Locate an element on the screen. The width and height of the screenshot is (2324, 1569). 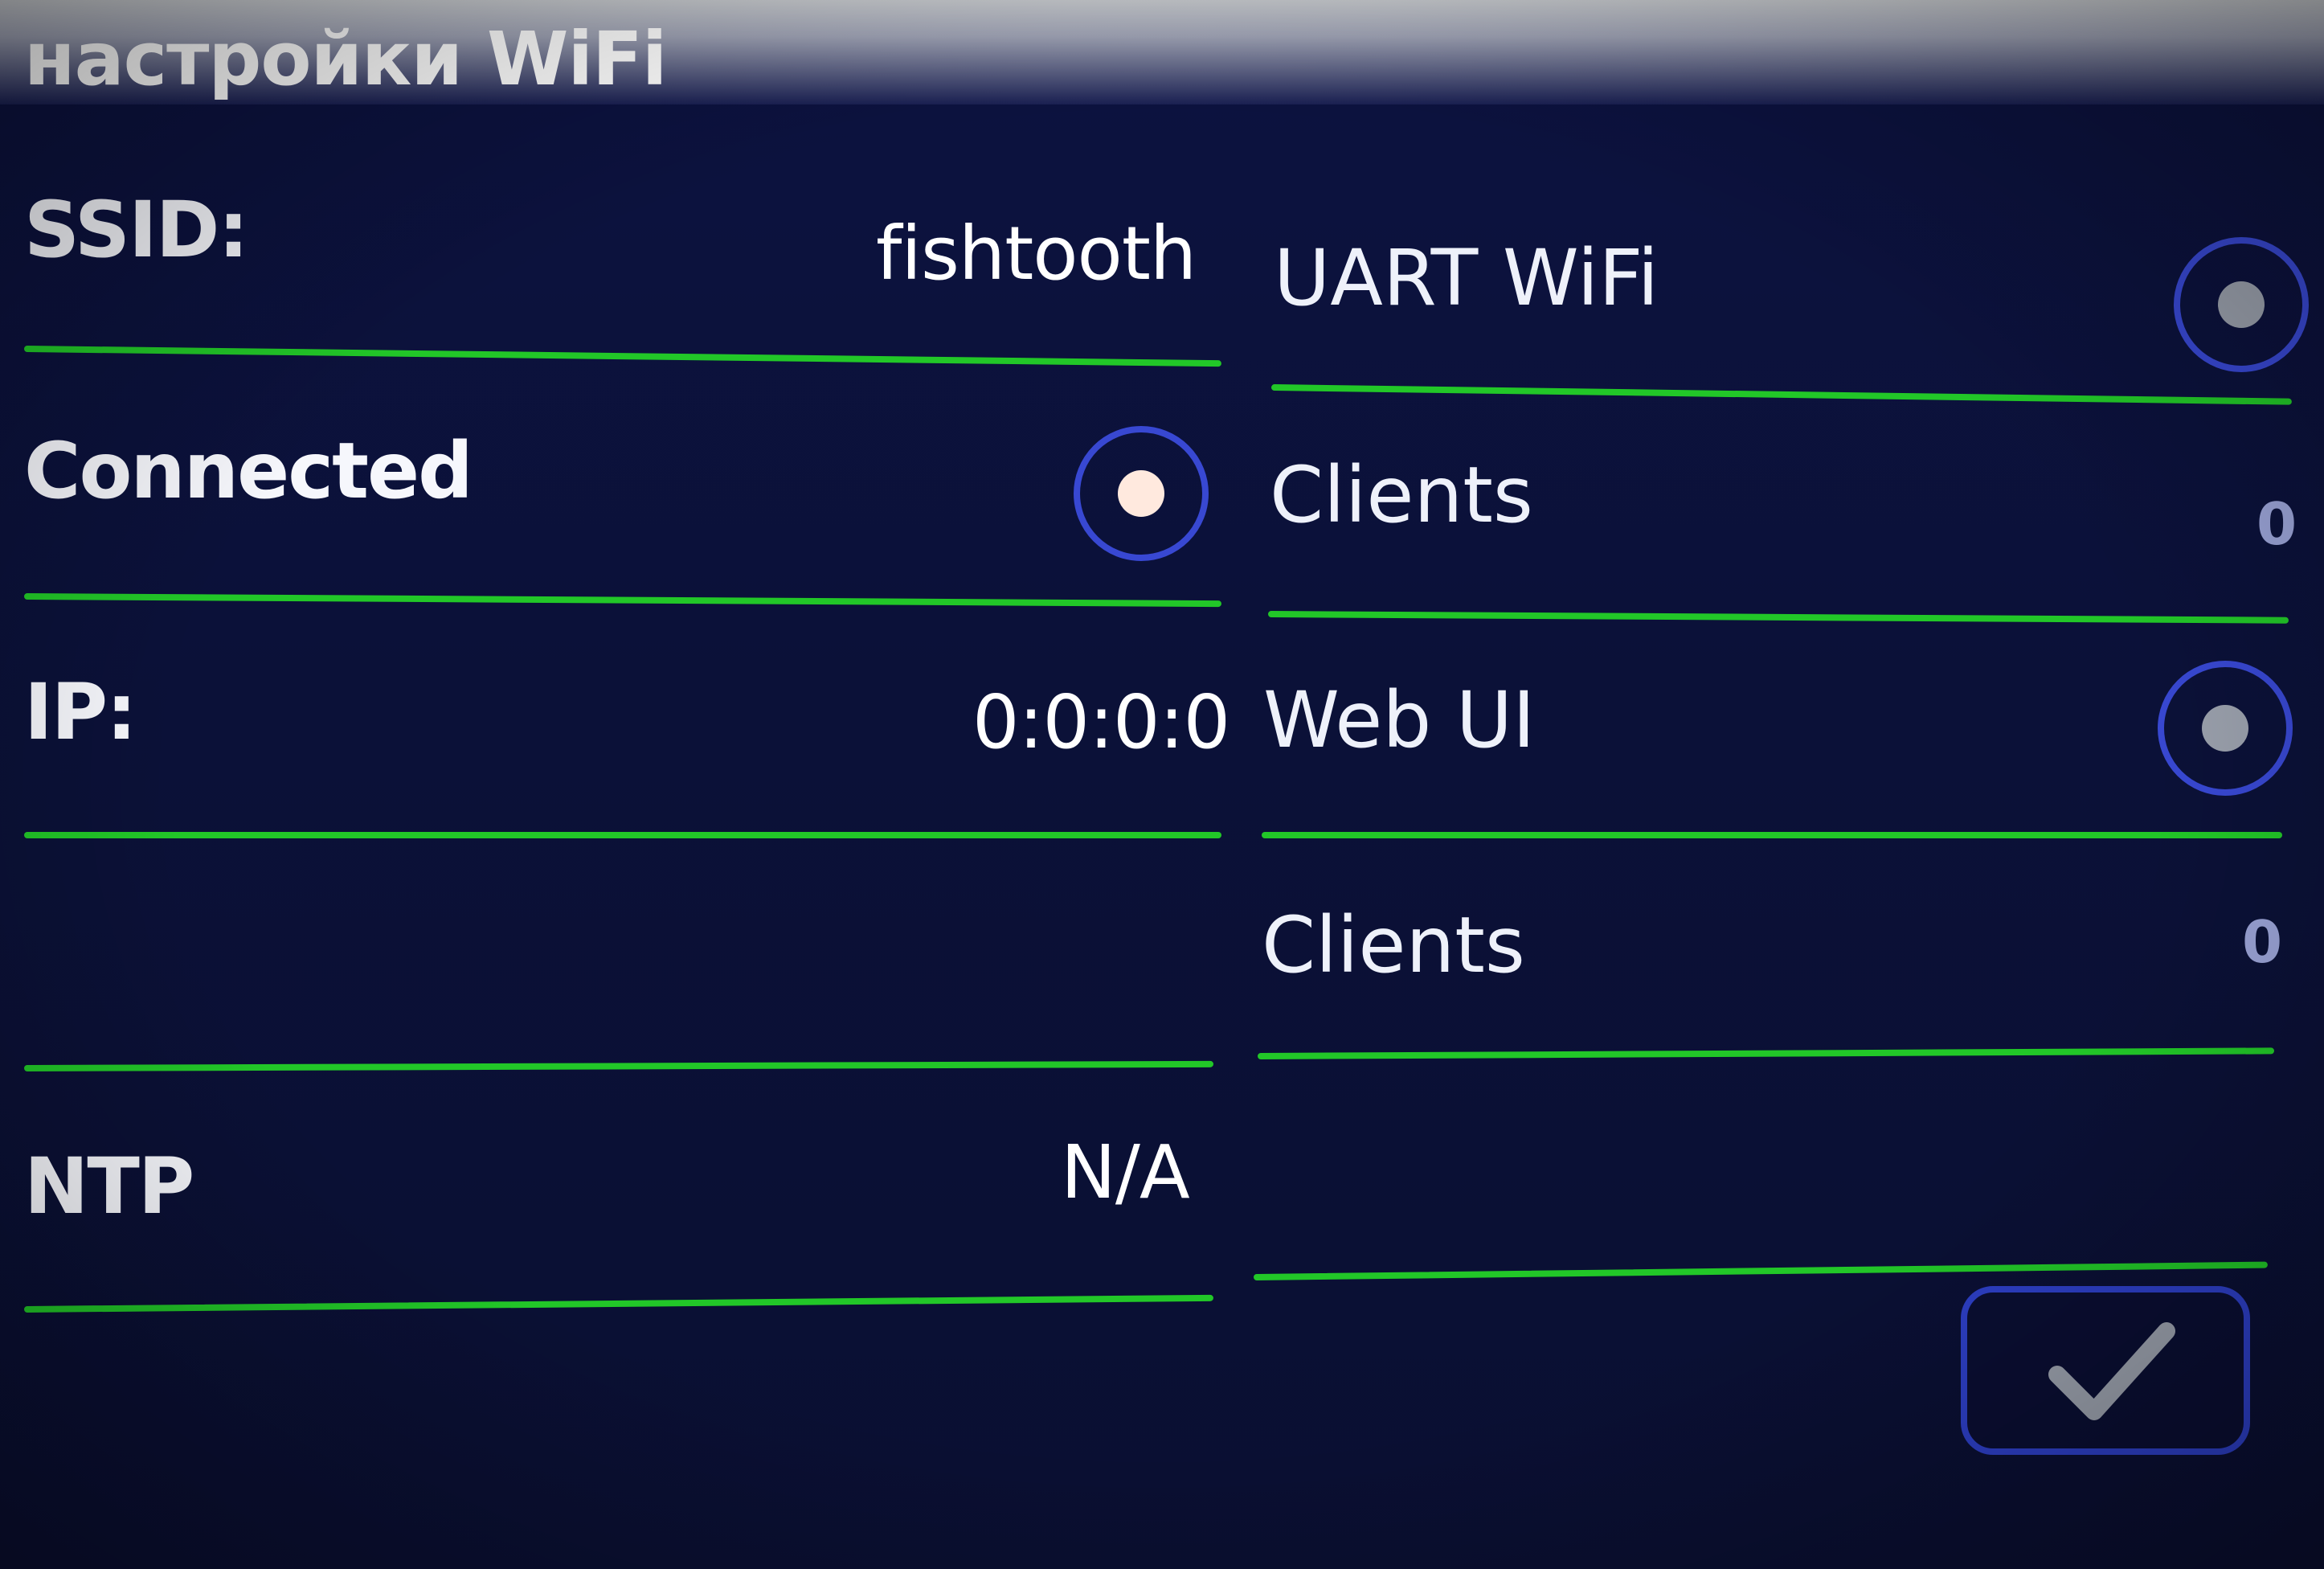
uart-wifi-label: UART WiFi is located at coordinates (1467, 278).